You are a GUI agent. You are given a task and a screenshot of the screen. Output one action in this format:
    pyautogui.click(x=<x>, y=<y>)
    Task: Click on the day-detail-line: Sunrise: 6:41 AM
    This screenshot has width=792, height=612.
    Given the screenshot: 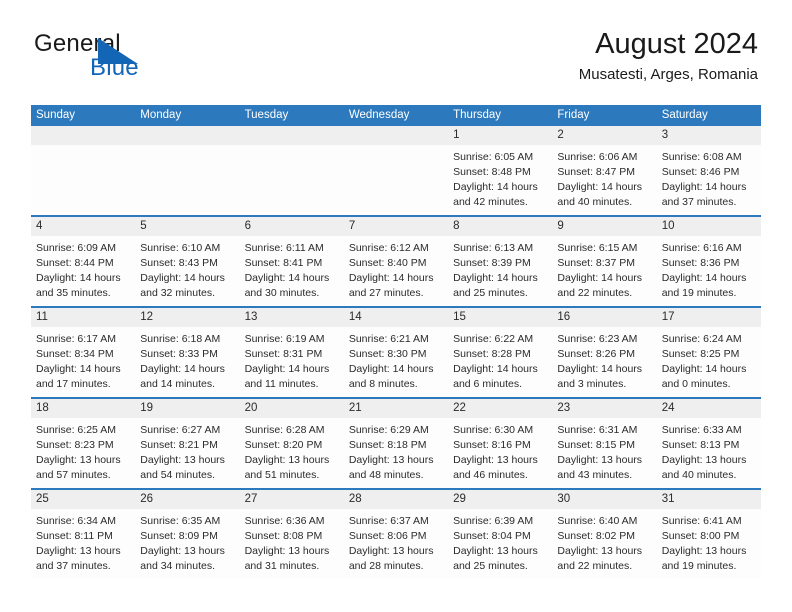 What is the action you would take?
    pyautogui.click(x=701, y=521)
    